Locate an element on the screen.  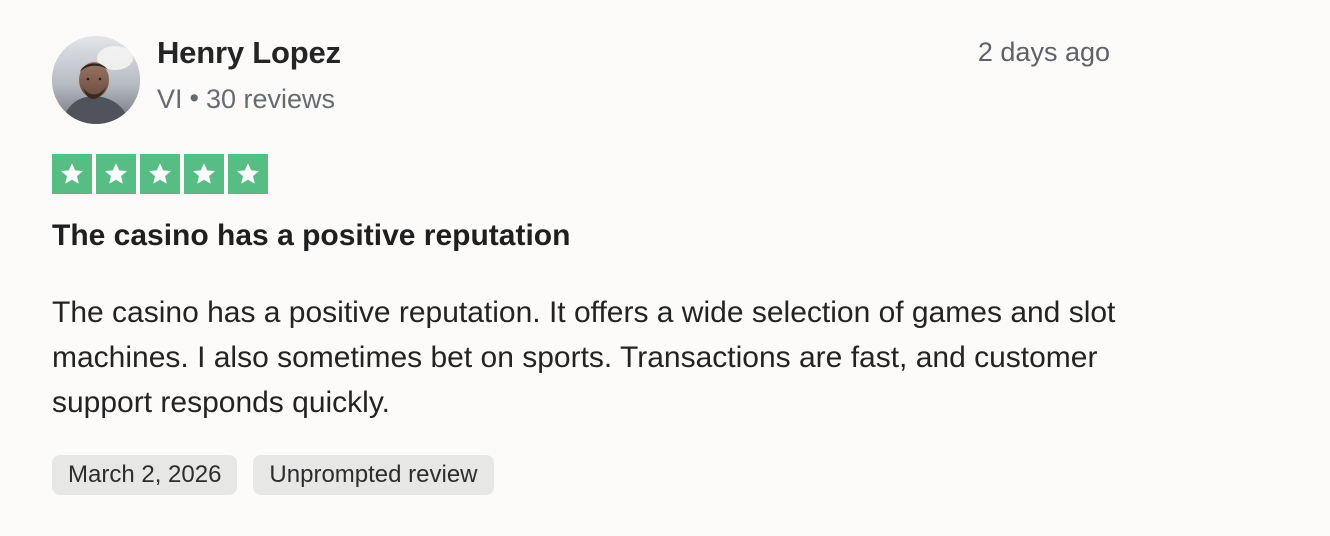
relative-date: 2 days ago is located at coordinates (1043, 52).